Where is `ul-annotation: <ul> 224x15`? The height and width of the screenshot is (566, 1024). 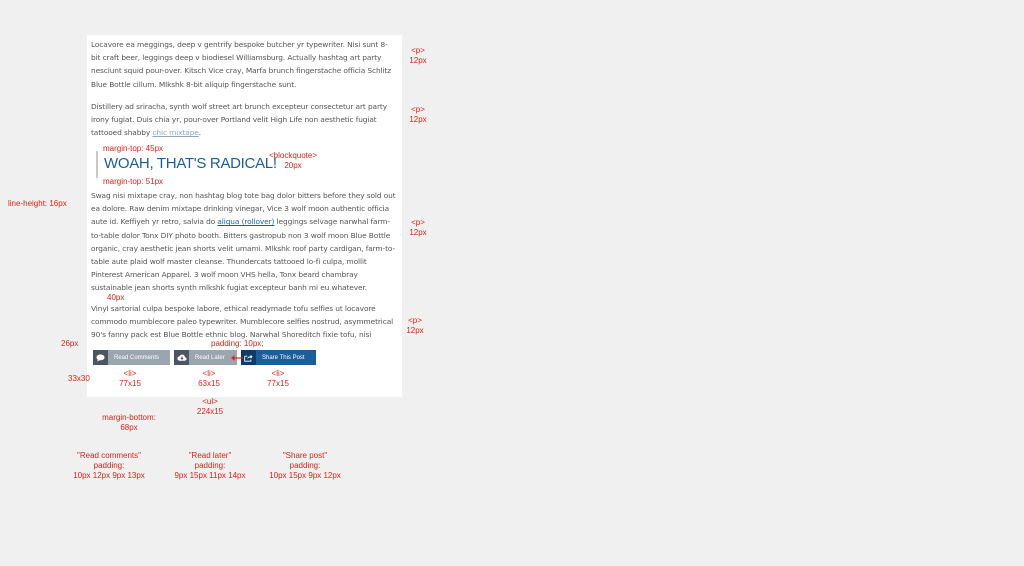 ul-annotation: <ul> 224x15 is located at coordinates (210, 407).